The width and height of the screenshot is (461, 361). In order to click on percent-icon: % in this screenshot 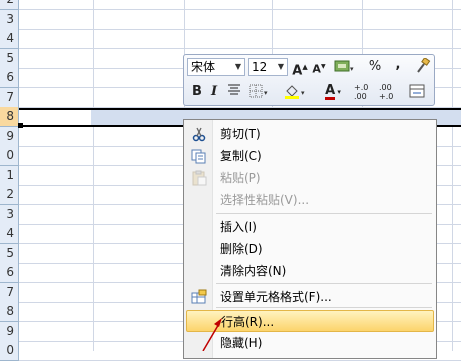, I will do `click(375, 66)`.